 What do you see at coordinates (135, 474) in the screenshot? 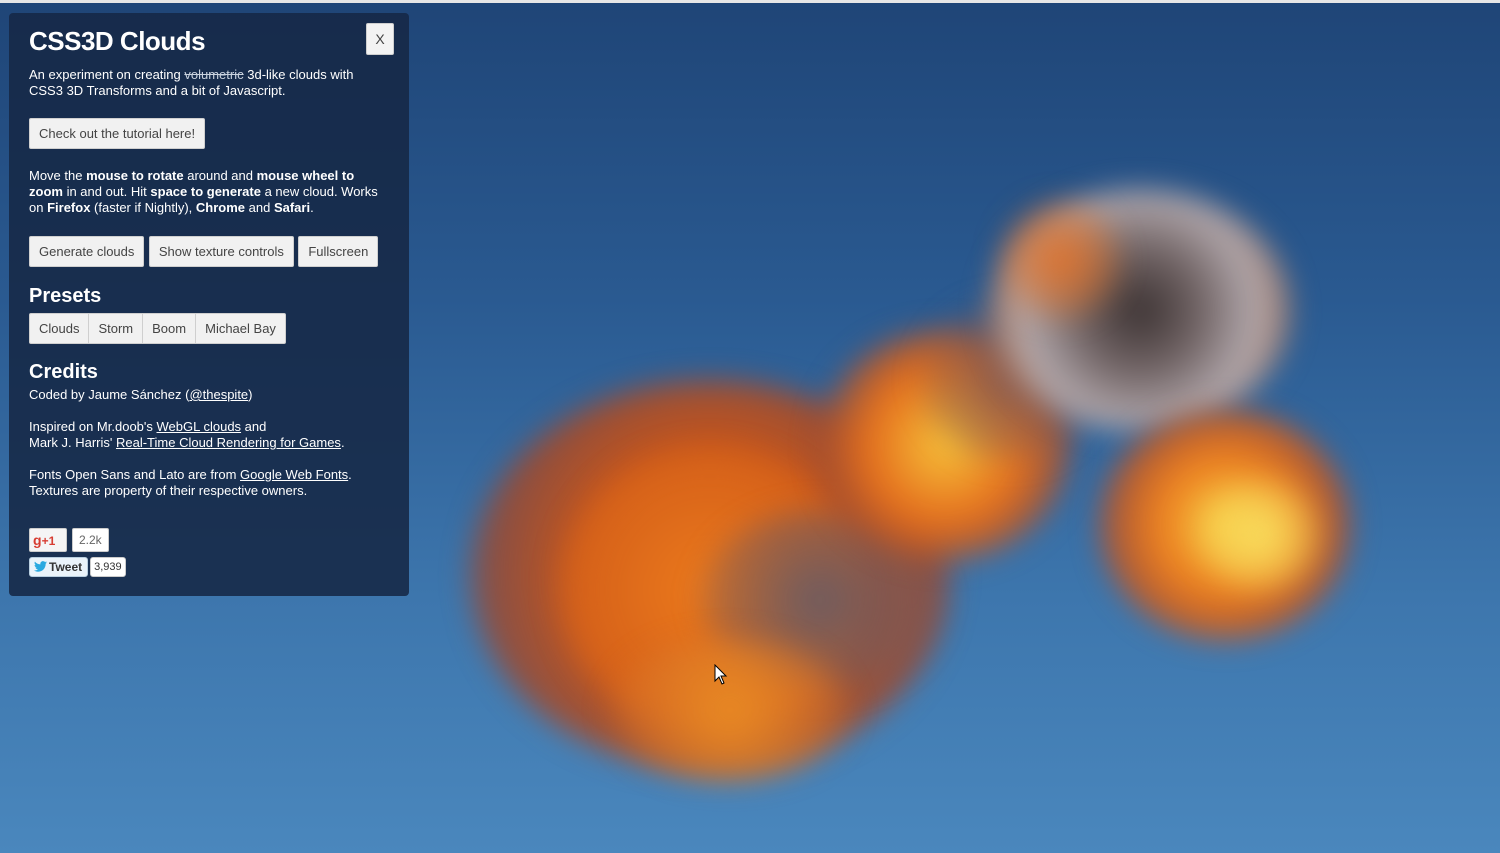
I see `credits-text: Fonts Open Sans and Lato are from` at bounding box center [135, 474].